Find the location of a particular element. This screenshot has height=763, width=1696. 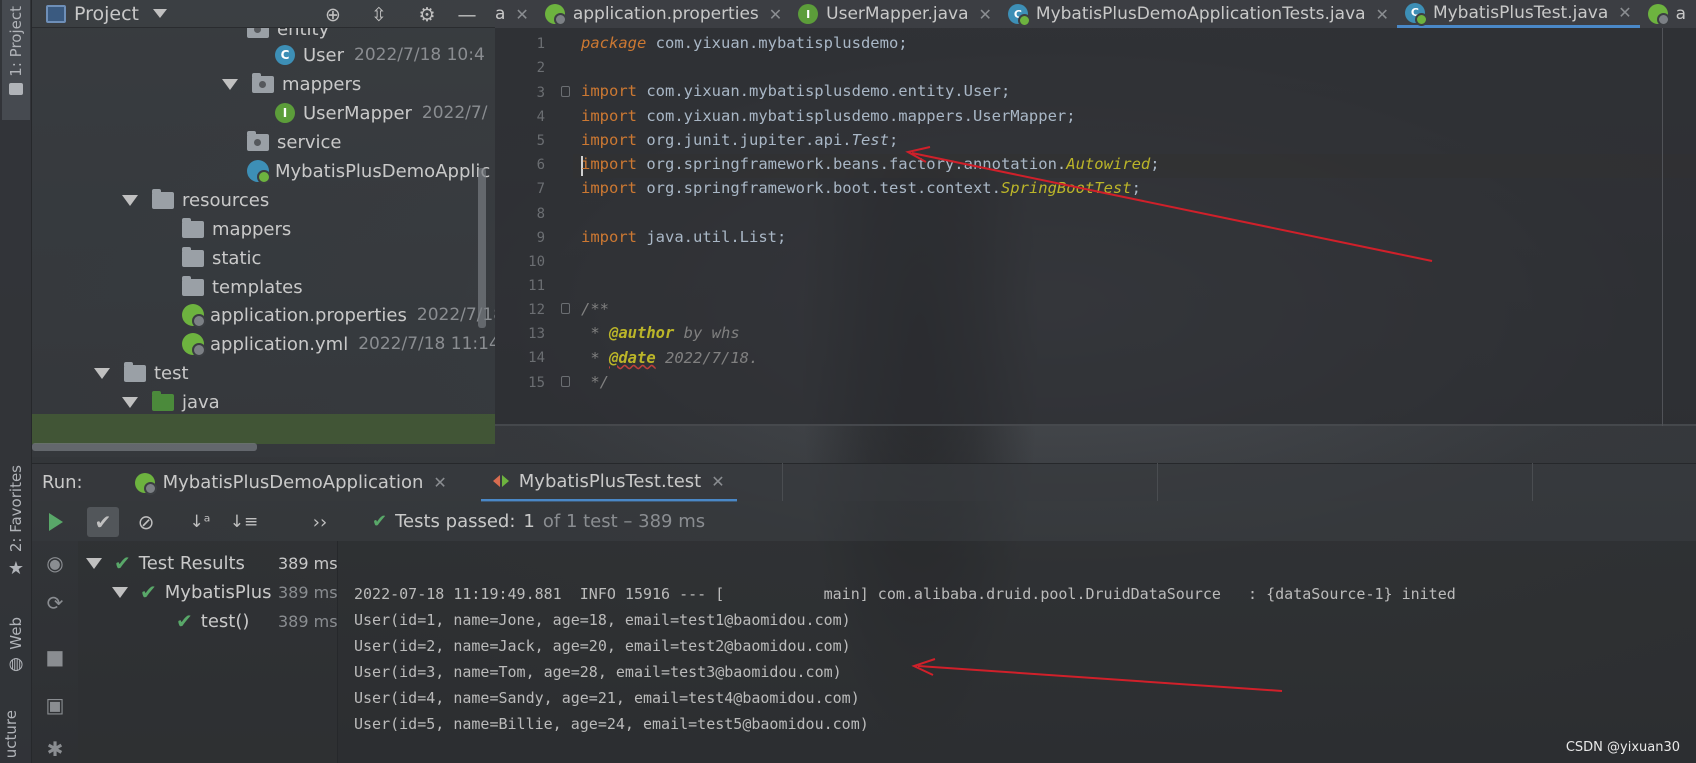

tab-mybatisplustest: C MybatisPlusTest.java ✕ is located at coordinates (1518, 14).